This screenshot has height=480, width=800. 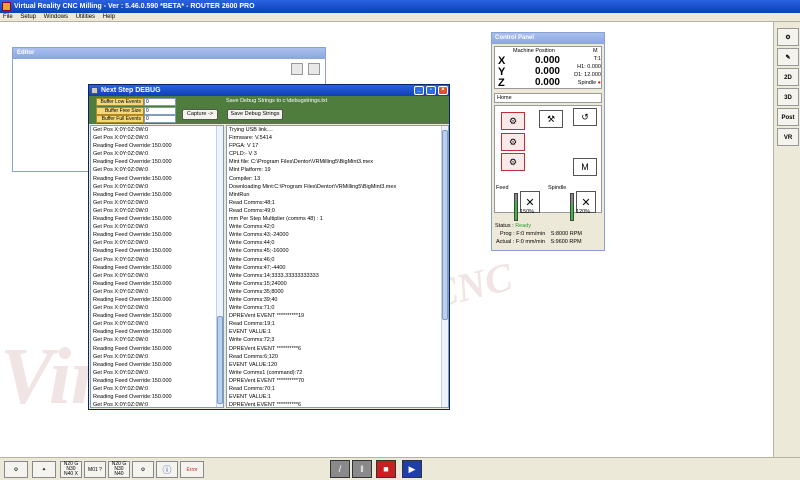 What do you see at coordinates (255, 114) in the screenshot?
I see `save-debug-button: Save Debug Strings` at bounding box center [255, 114].